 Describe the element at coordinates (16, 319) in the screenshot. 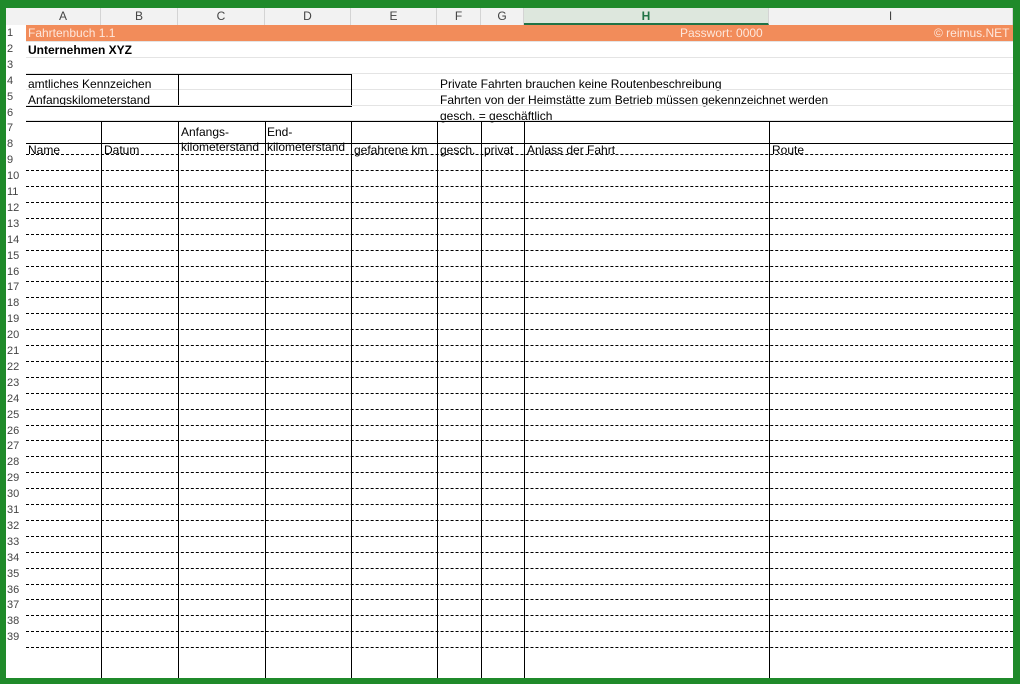

I see `row-number-19: 19` at that location.